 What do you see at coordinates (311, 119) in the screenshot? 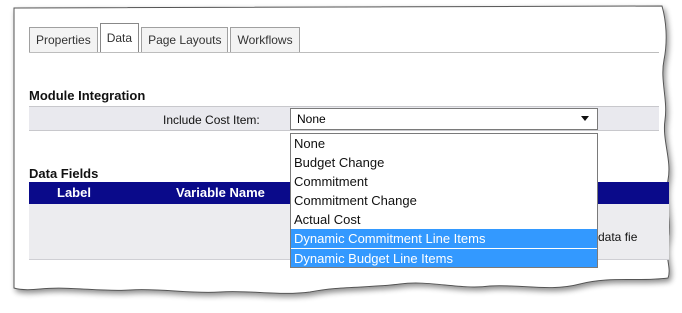
I see `select-value: None` at bounding box center [311, 119].